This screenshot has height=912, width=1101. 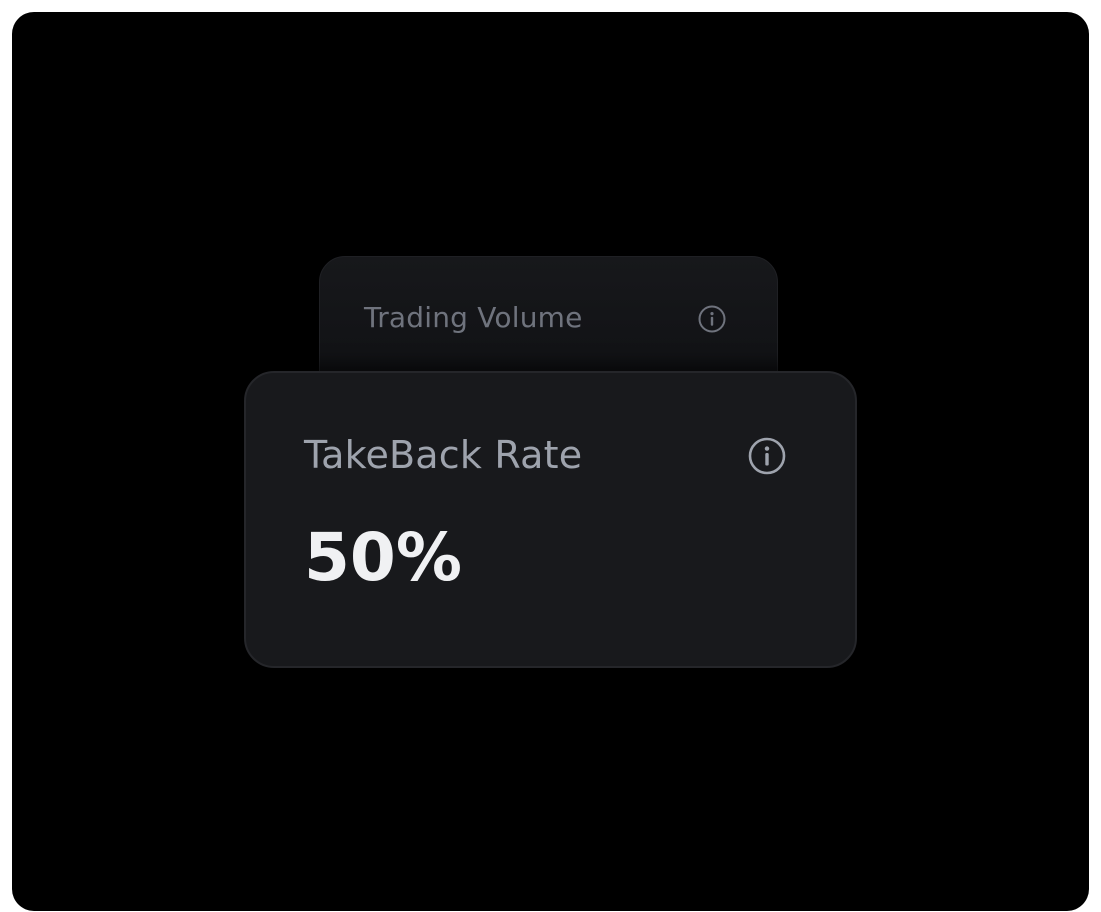 I want to click on takeback-rate-title: TakeBack Rate, so click(x=443, y=455).